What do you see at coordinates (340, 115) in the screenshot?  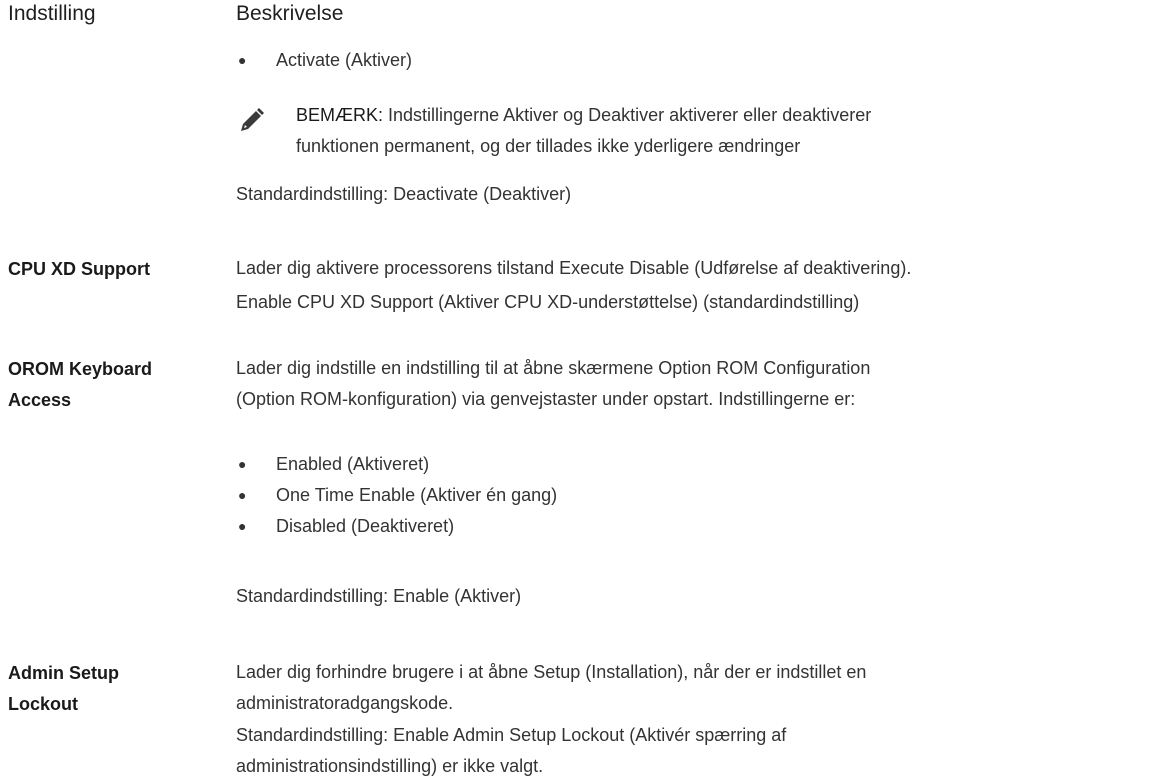 I see `note-label: BEMÆRK:` at bounding box center [340, 115].